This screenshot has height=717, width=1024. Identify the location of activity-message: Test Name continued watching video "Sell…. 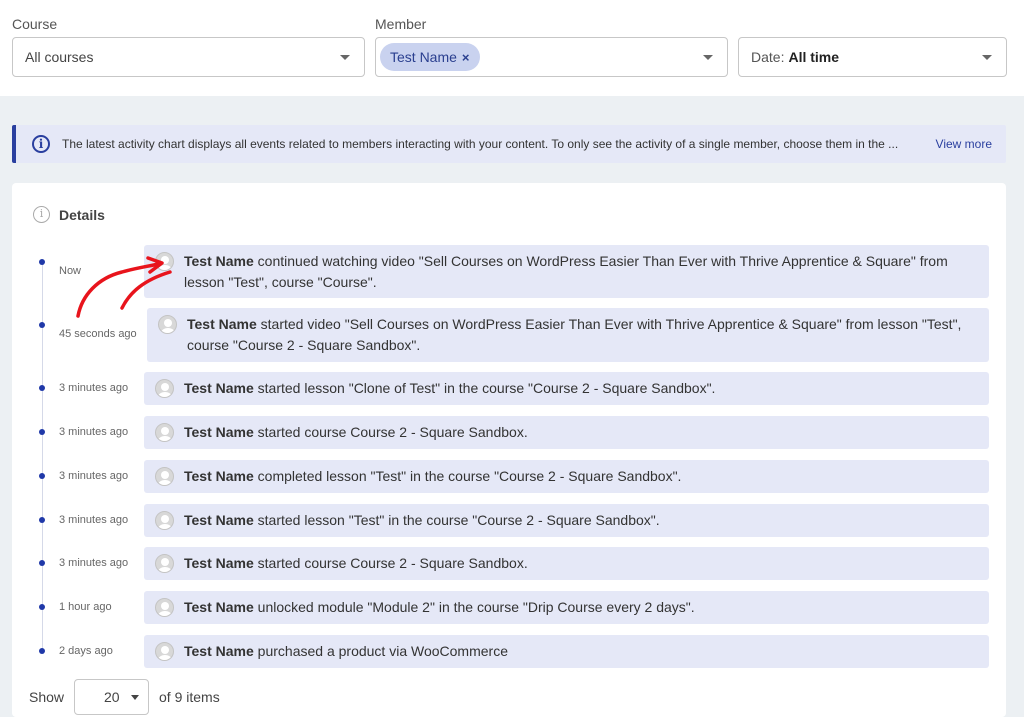
(580, 272).